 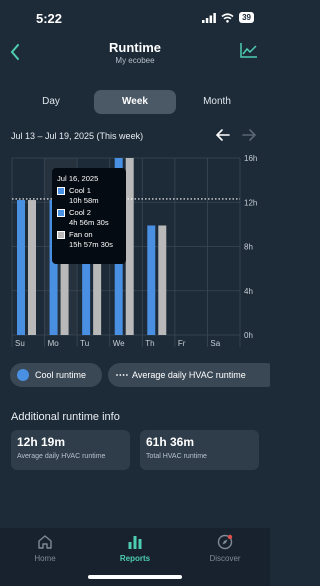 I want to click on tooltip-row-cool2: Cool 2 4h 56m 30s, so click(x=89, y=218).